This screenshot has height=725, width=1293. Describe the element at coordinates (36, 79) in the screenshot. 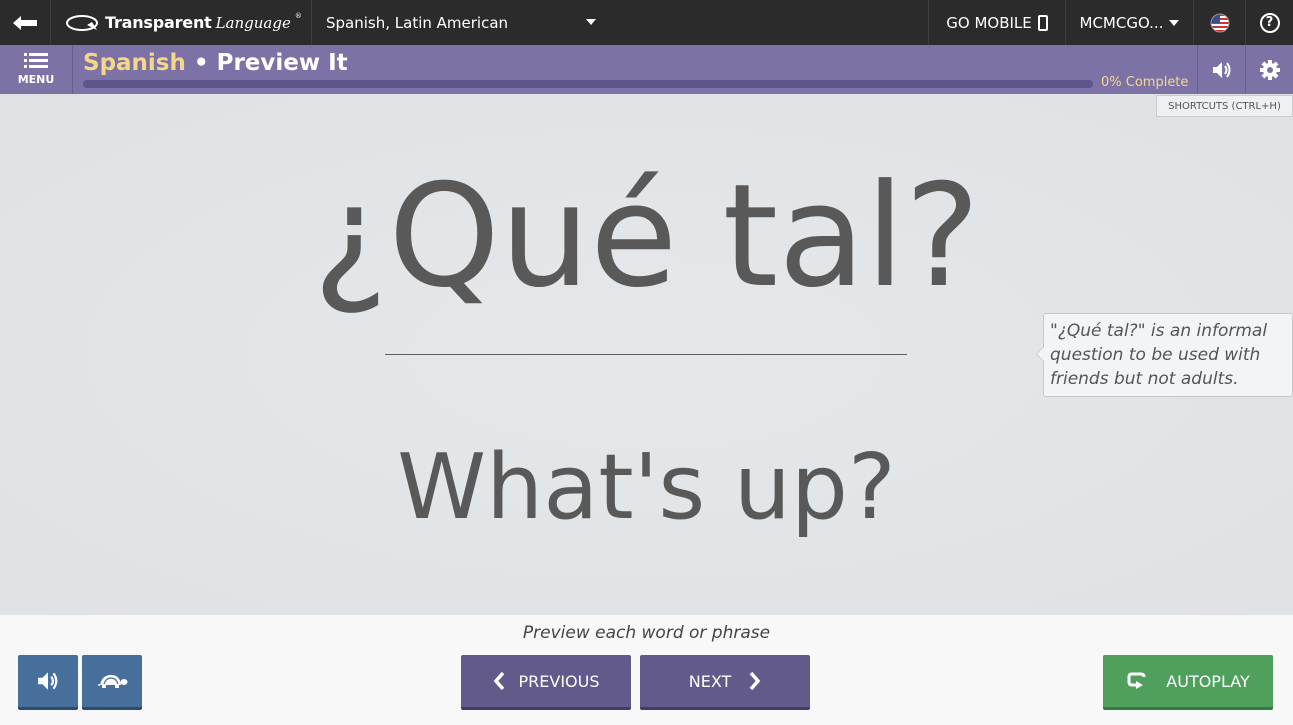

I see `menu-label: MENU` at that location.